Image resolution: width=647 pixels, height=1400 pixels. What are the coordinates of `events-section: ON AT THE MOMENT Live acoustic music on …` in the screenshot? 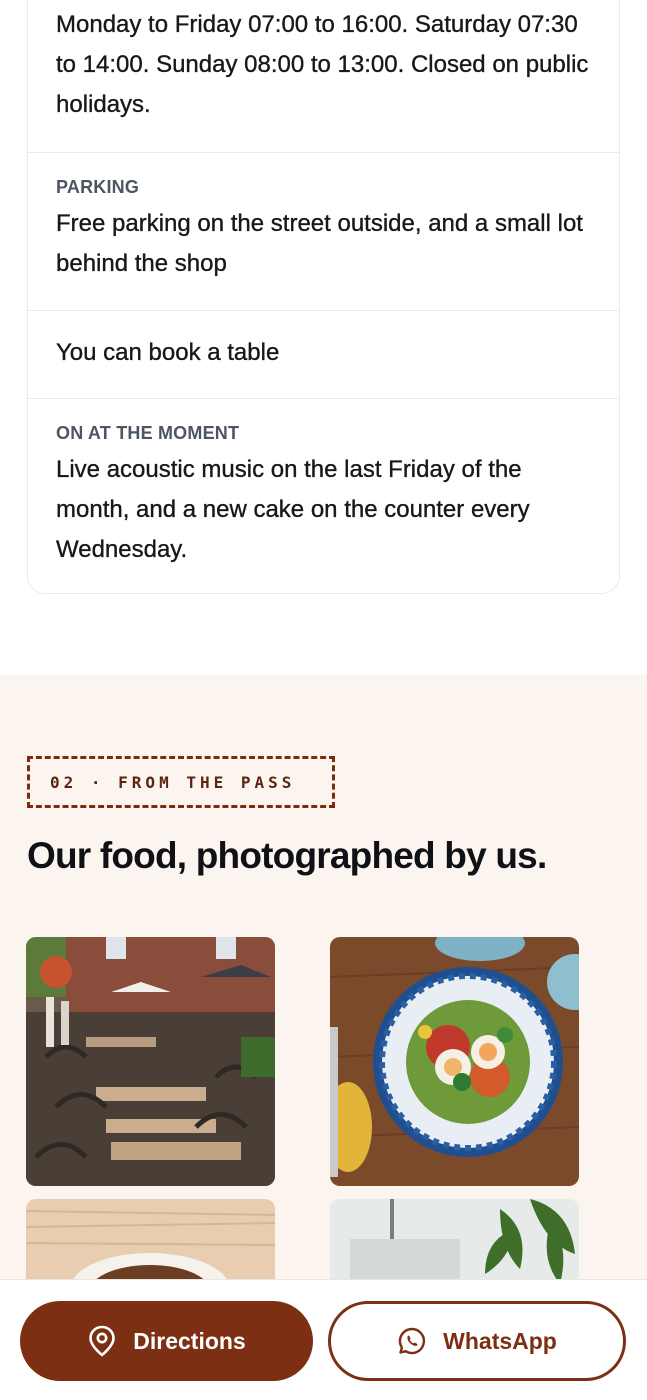 It's located at (323, 497).